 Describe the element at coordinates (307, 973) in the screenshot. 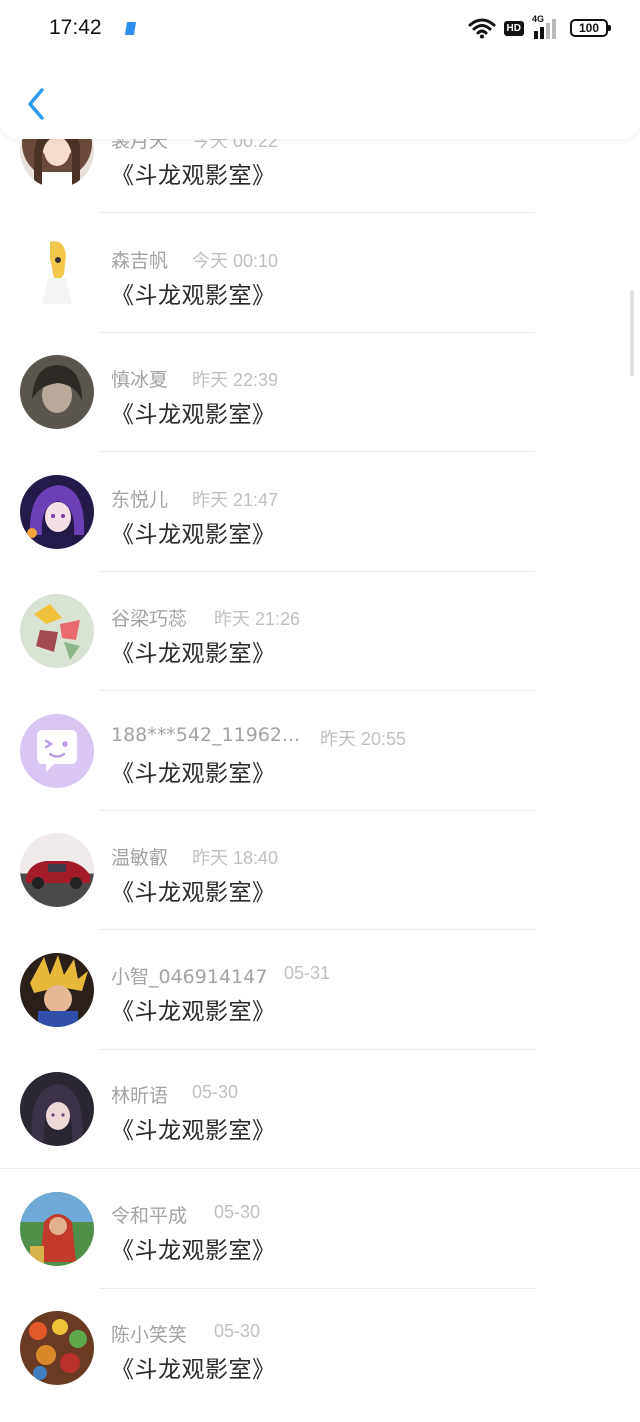

I see `message-time: 05-31` at that location.